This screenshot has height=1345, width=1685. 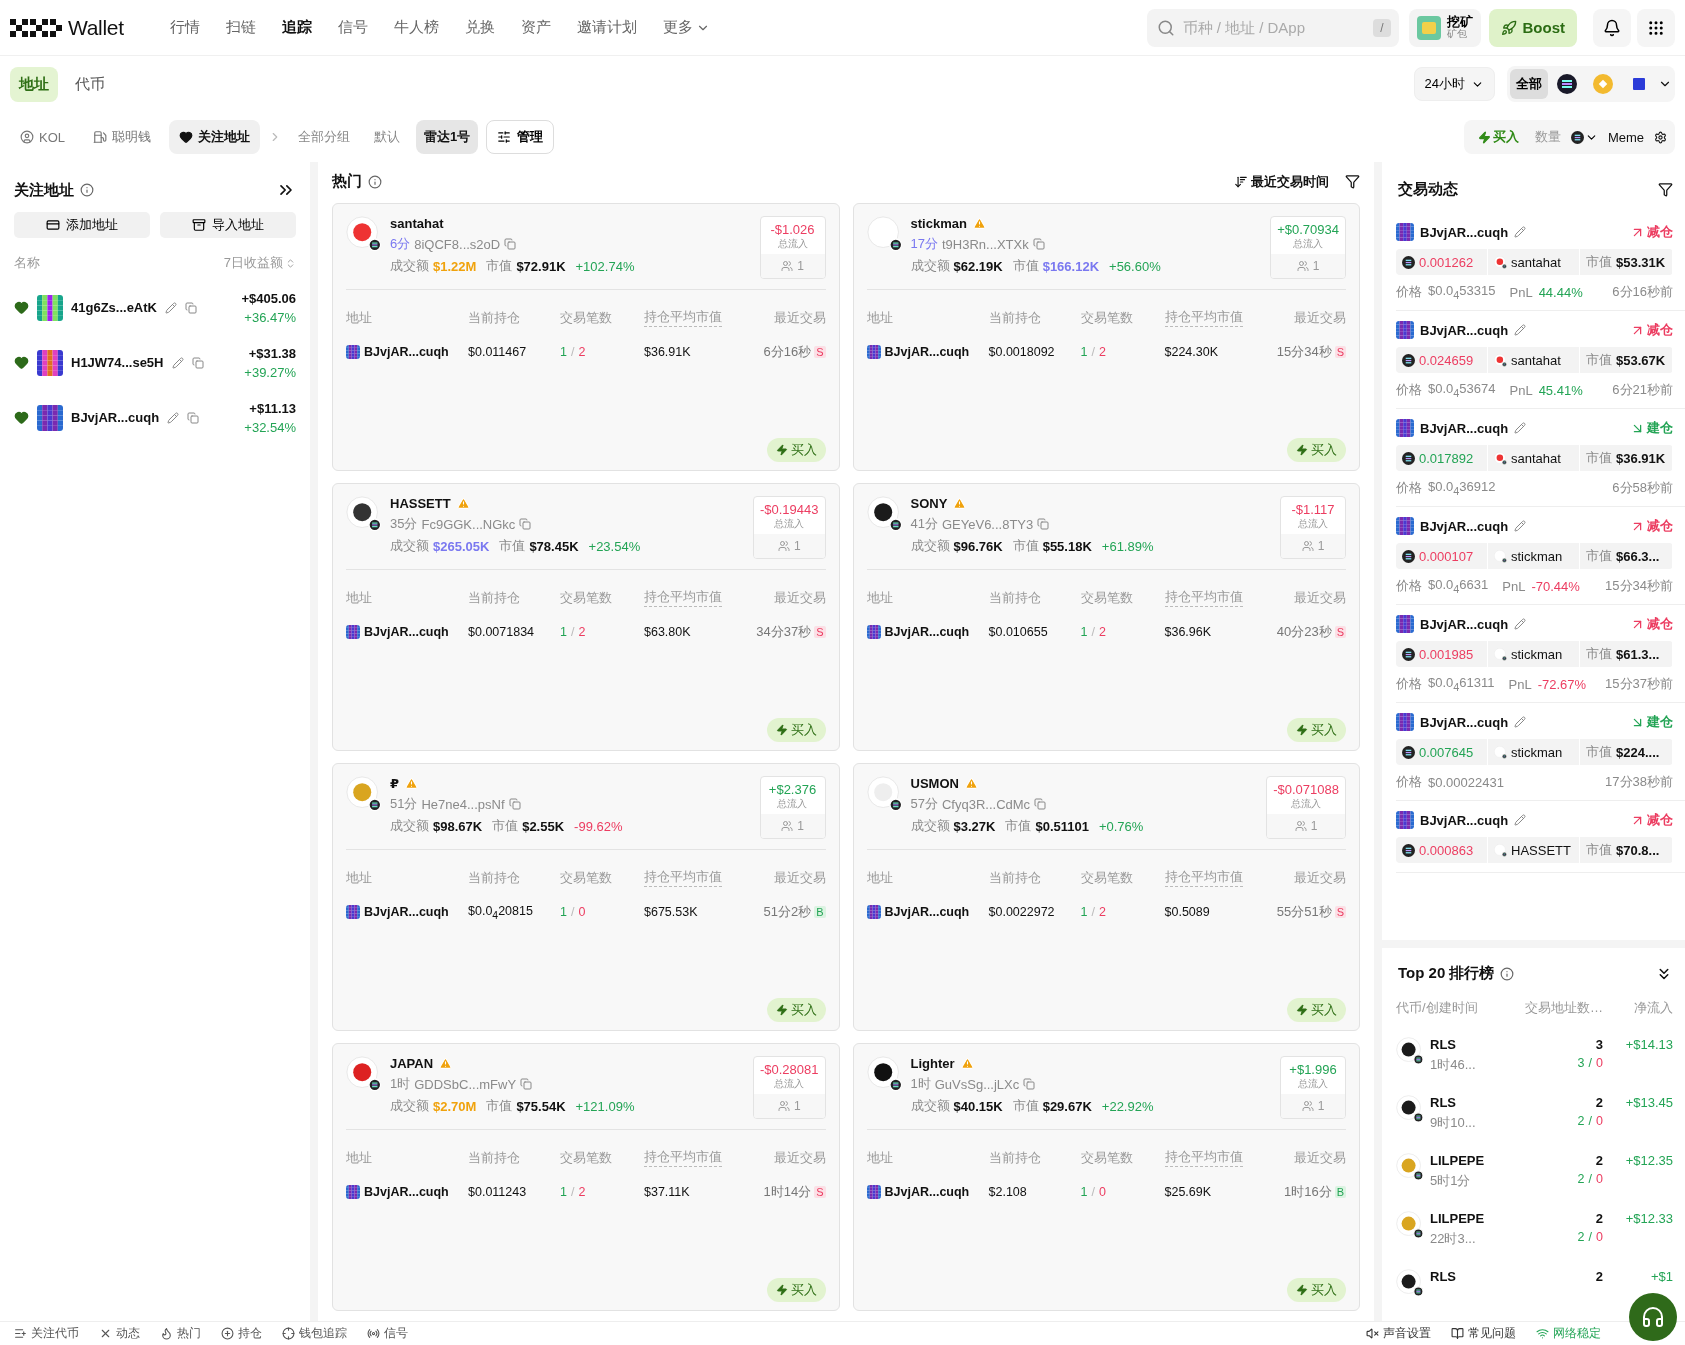 What do you see at coordinates (228, 225) in the screenshot?
I see `import-address-button: 导入地址` at bounding box center [228, 225].